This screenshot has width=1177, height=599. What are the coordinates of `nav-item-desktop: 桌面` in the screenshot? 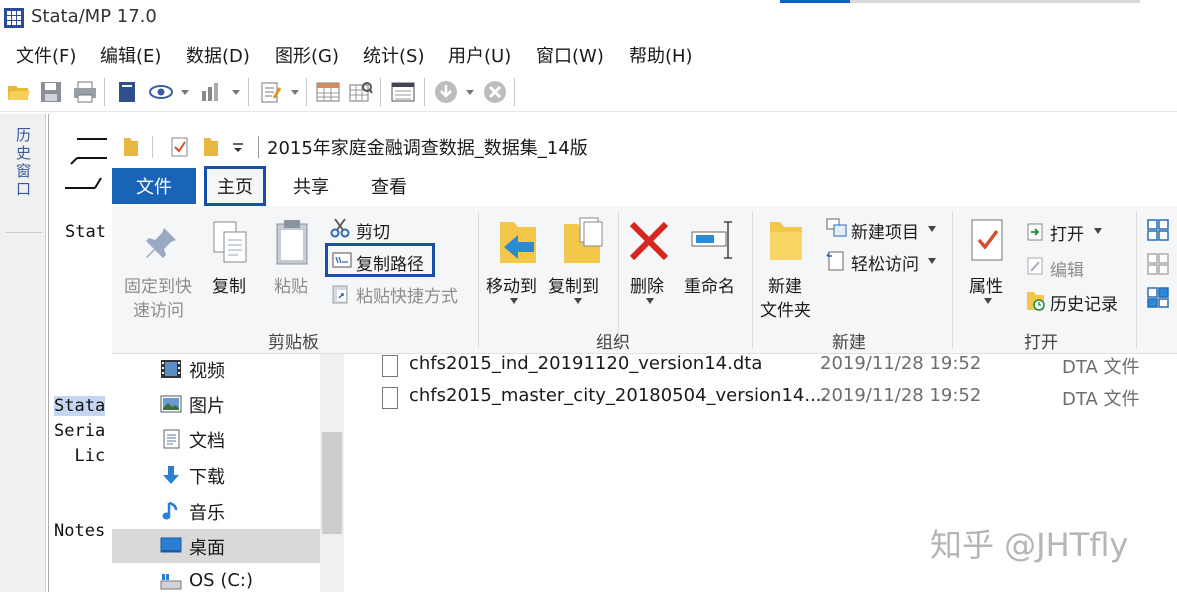 It's located at (216, 546).